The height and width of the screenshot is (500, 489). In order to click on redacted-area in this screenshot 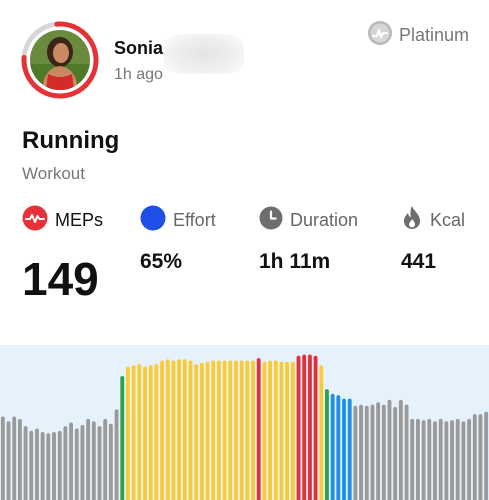, I will do `click(204, 54)`.